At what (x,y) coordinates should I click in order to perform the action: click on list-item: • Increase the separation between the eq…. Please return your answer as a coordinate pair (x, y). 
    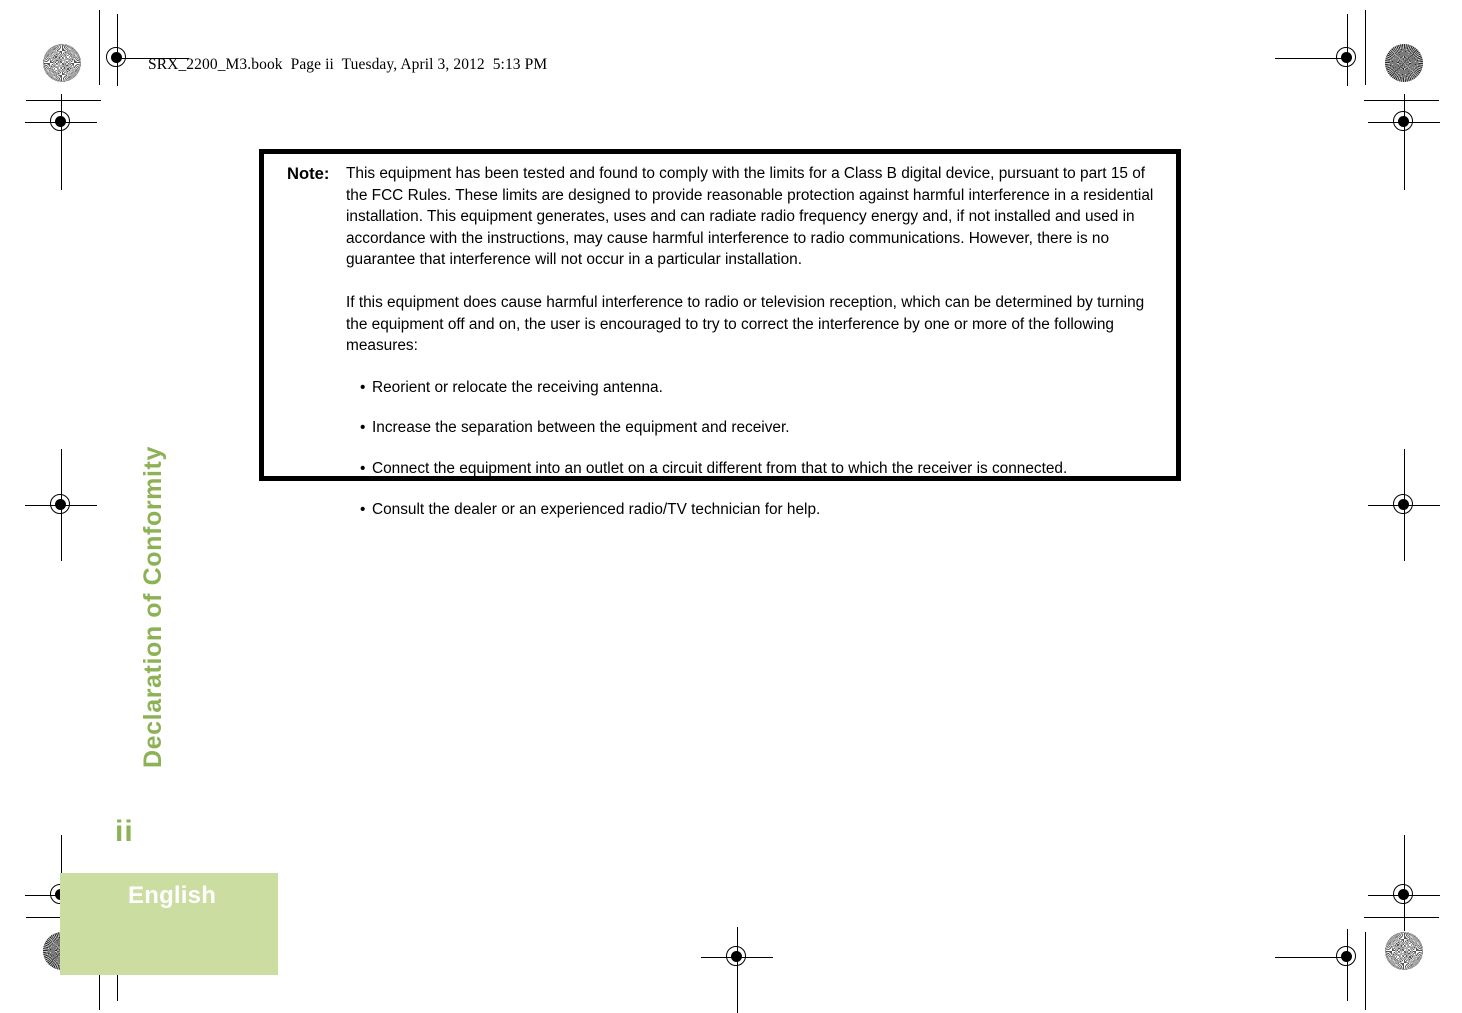
    Looking at the image, I should click on (761, 428).